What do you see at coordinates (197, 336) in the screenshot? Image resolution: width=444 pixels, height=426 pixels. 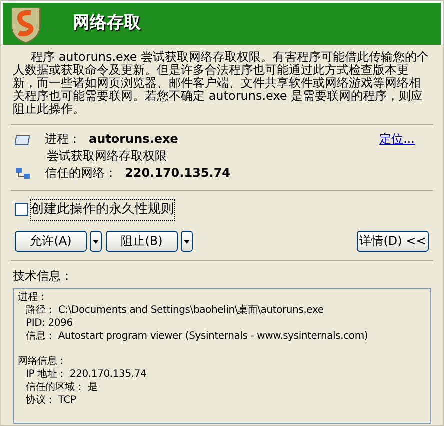 I see `info-line: 信息： Autostart program viewer (Sysinternals - www.sysinternals.com)` at bounding box center [197, 336].